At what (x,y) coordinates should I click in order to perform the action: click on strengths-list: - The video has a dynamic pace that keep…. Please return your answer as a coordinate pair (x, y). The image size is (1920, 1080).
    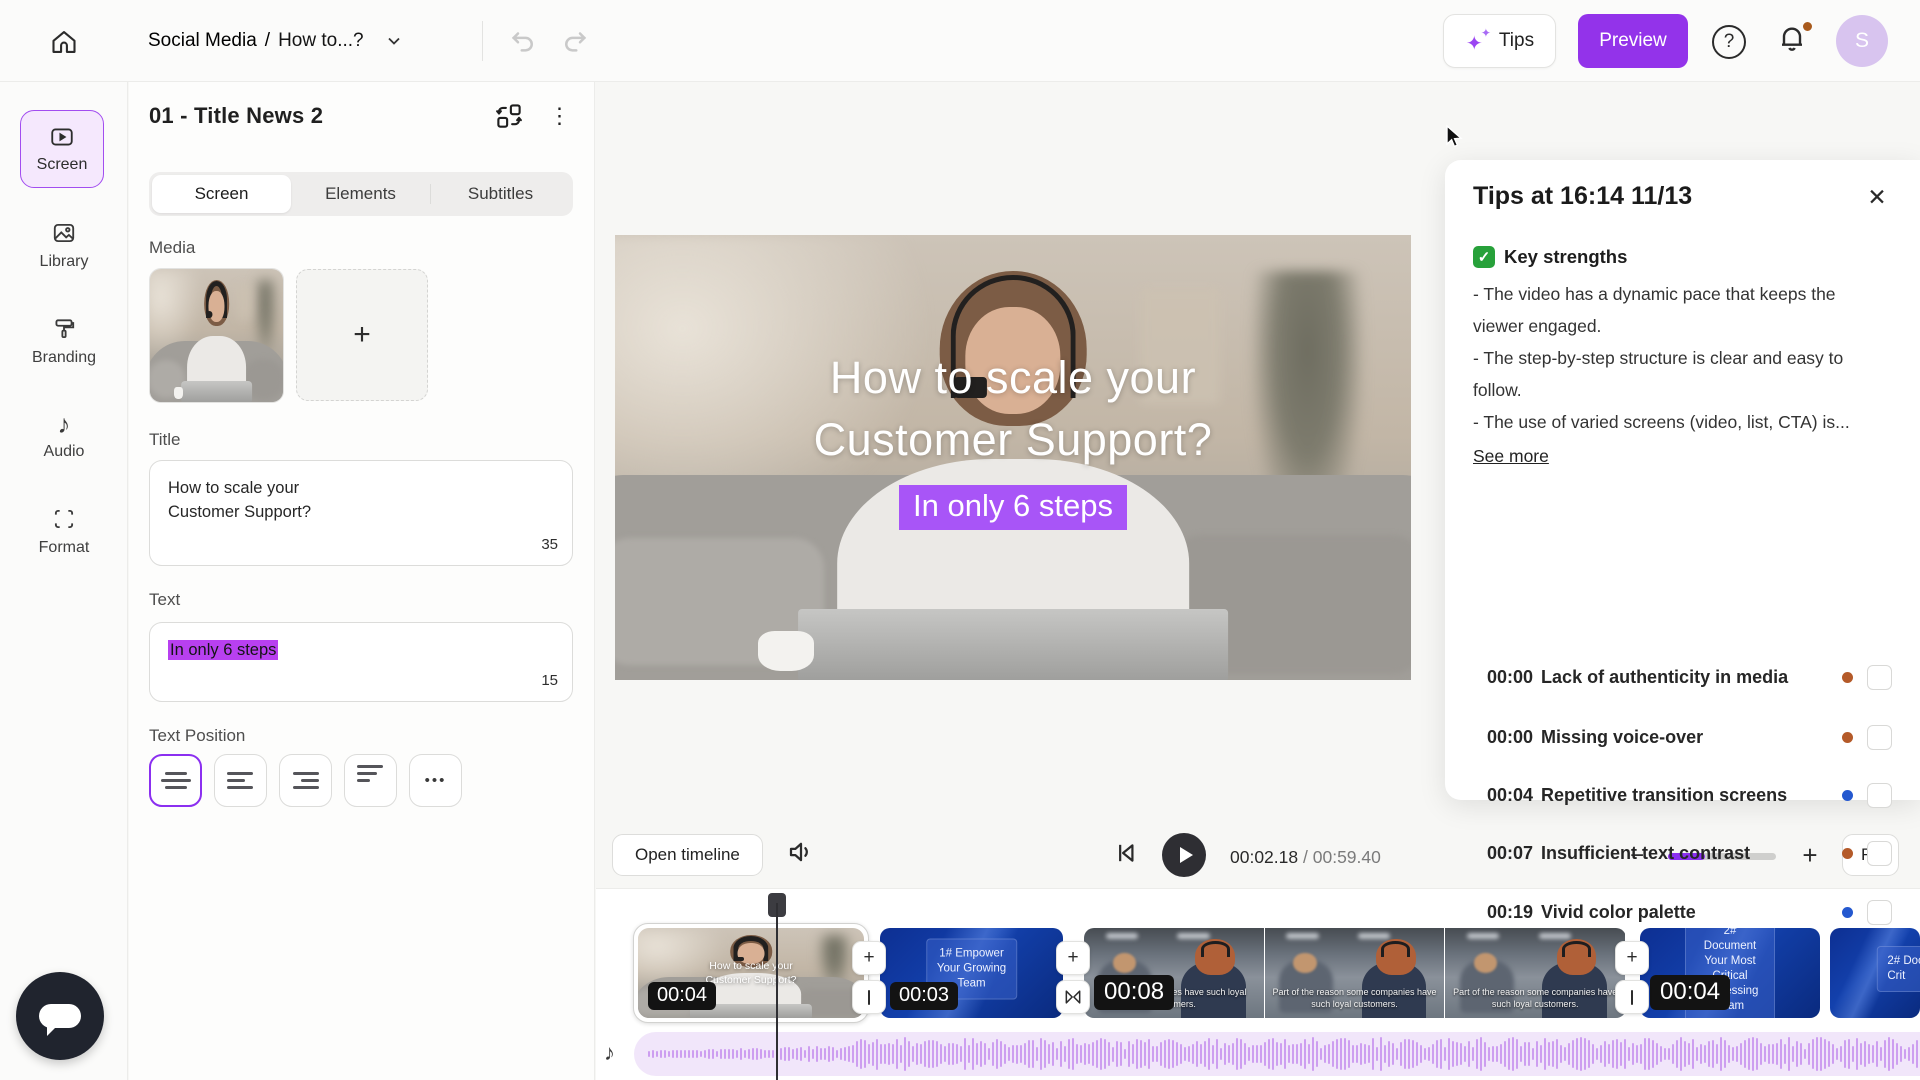
    Looking at the image, I should click on (1679, 375).